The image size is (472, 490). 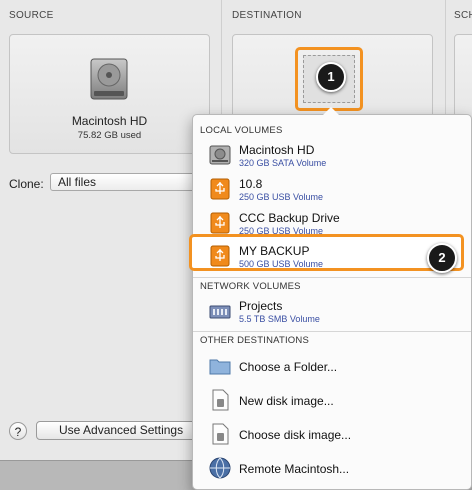 I want to click on menu-item-projects: Projects 5.5 TB SMB Volume, so click(x=332, y=311).